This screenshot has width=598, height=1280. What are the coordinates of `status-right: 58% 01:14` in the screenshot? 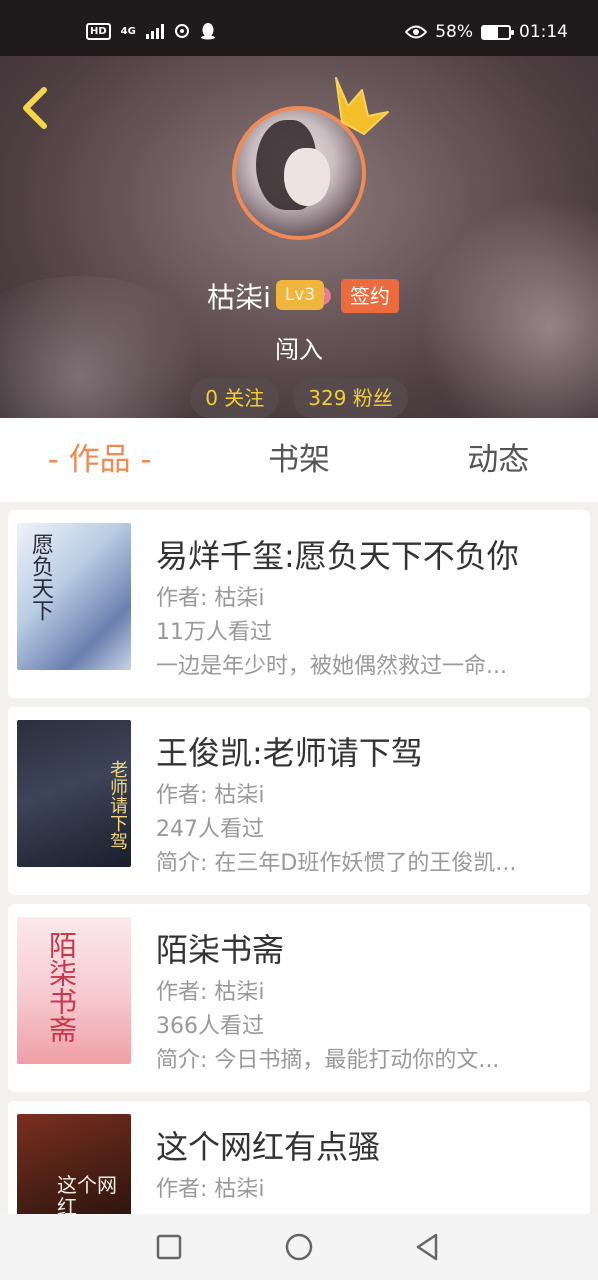 It's located at (486, 32).